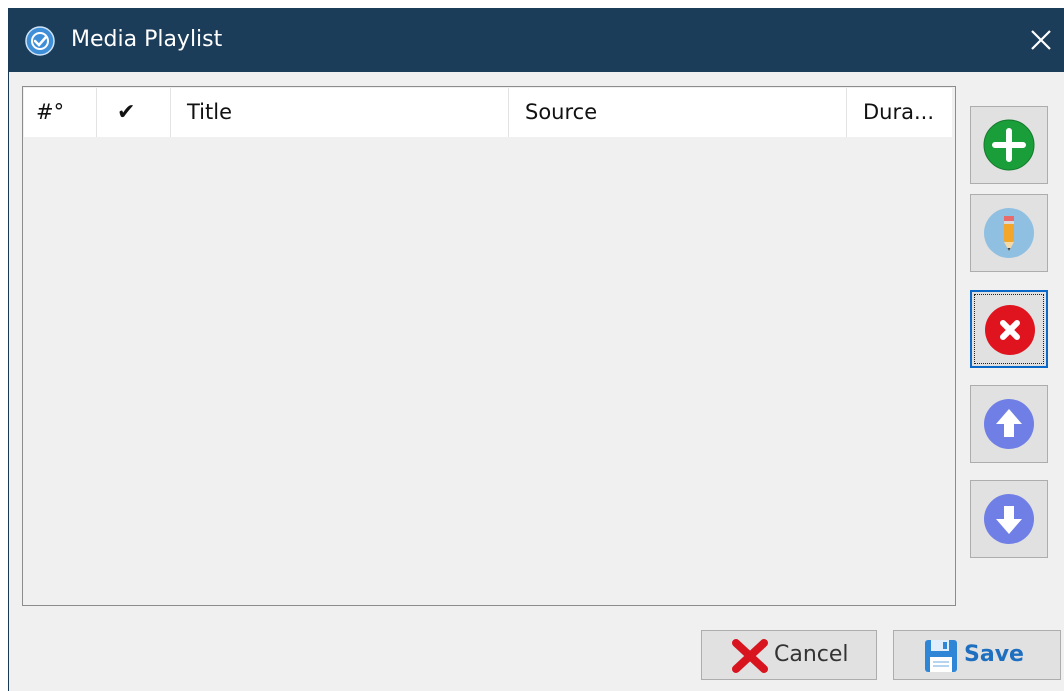  What do you see at coordinates (147, 39) in the screenshot?
I see `window-title: Media Playlist` at bounding box center [147, 39].